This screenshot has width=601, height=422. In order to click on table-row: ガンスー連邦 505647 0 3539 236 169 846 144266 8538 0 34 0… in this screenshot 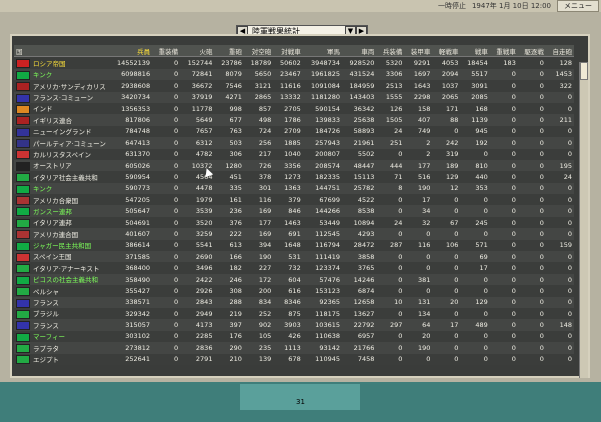, I will do `click(294, 211)`.